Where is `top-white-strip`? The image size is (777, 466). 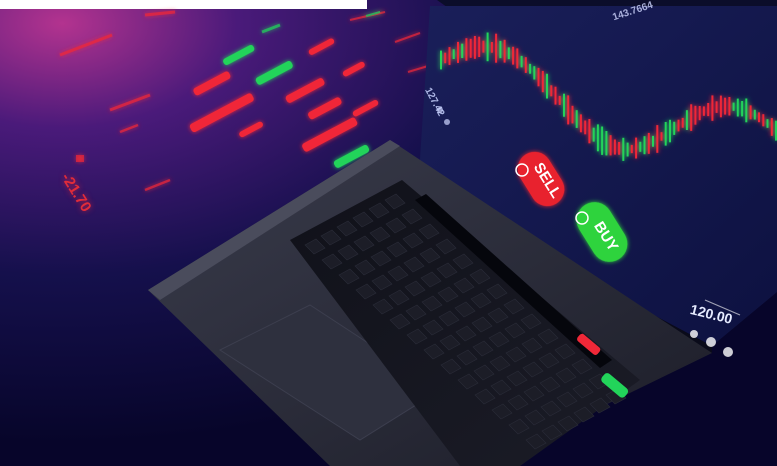
top-white-strip is located at coordinates (183, 4).